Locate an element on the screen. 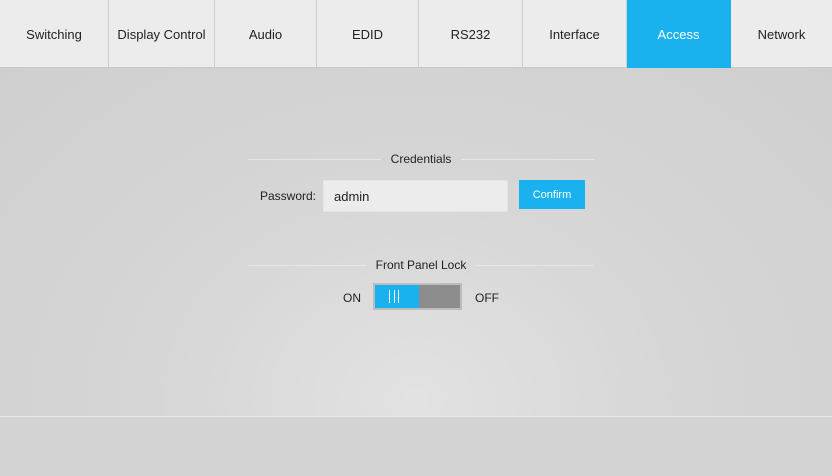 This screenshot has height=476, width=832. confirm-button: Confirm is located at coordinates (552, 194).